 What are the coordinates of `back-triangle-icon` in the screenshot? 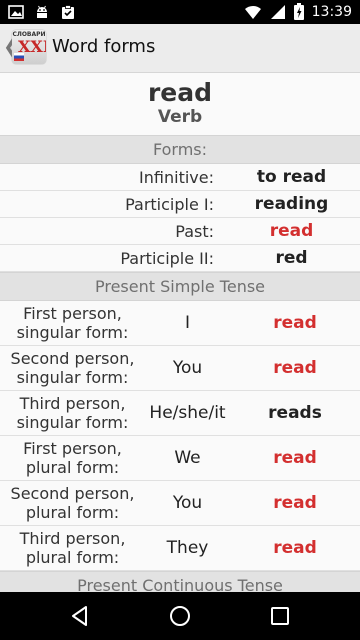 It's located at (80, 616).